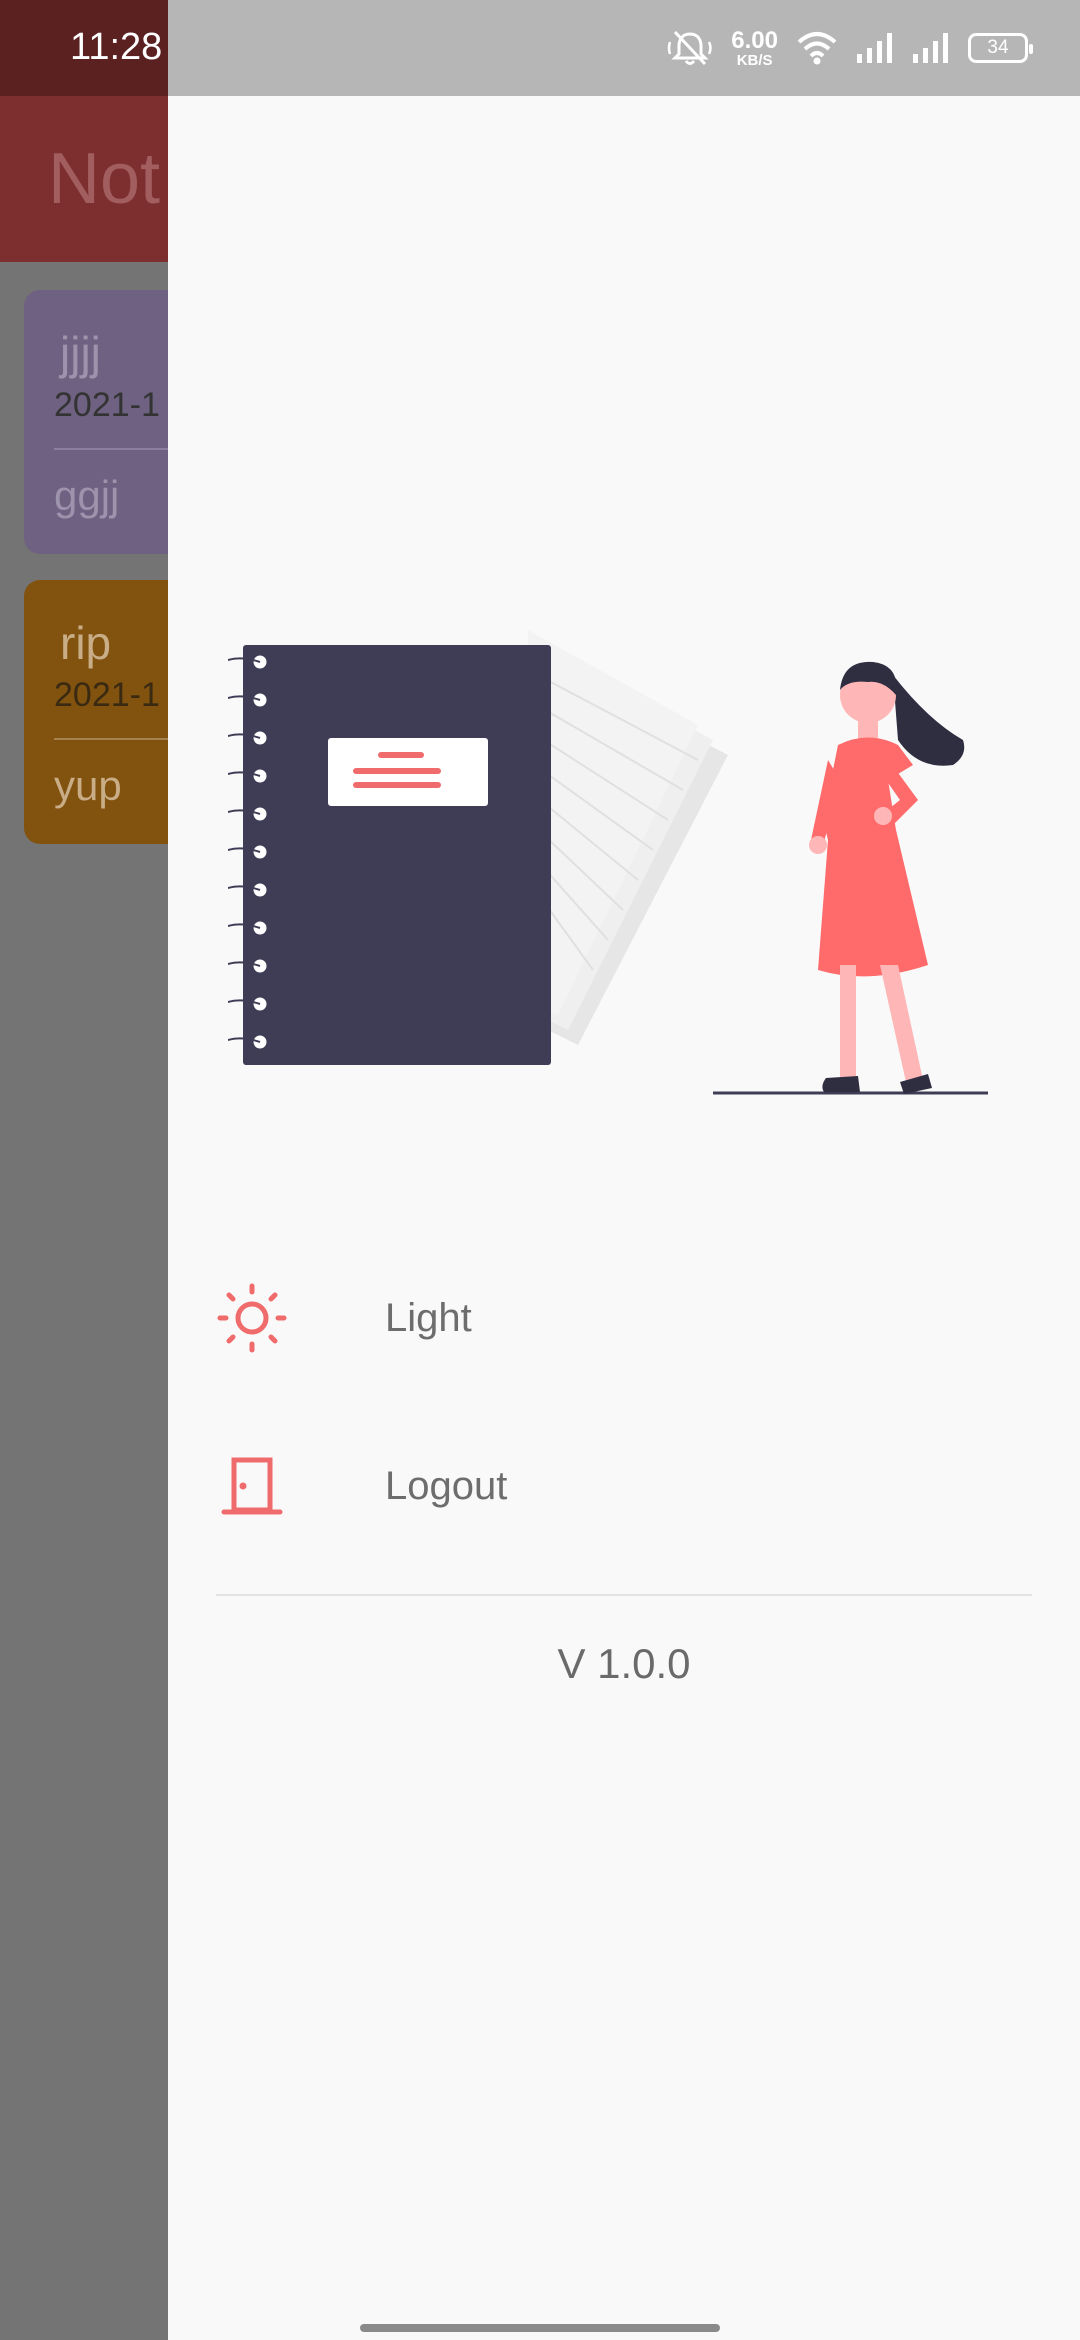 Image resolution: width=1080 pixels, height=2340 pixels. I want to click on menu-item-light: Light, so click(624, 1318).